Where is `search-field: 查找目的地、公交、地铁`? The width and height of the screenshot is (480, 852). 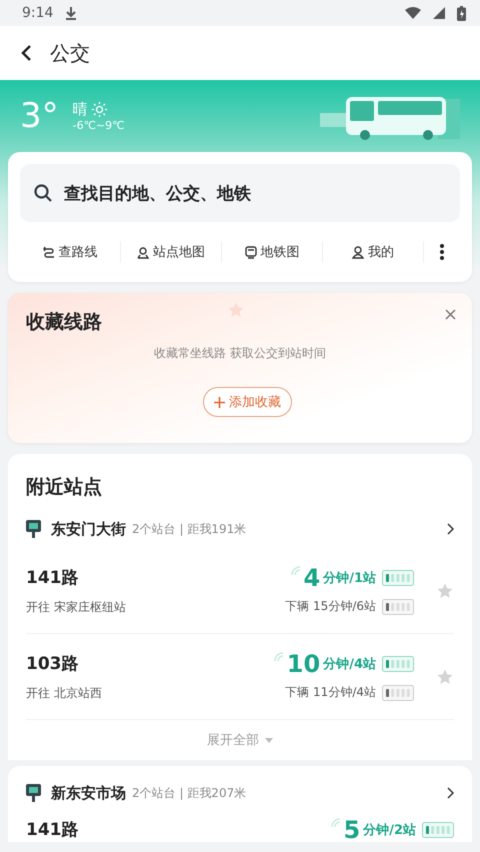
search-field: 查找目的地、公交、地铁 is located at coordinates (240, 193).